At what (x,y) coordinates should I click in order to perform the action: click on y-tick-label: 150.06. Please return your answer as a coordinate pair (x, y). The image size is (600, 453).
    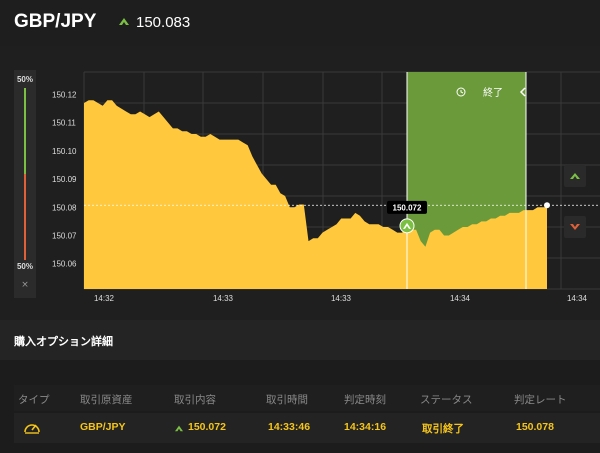
    Looking at the image, I should click on (64, 264).